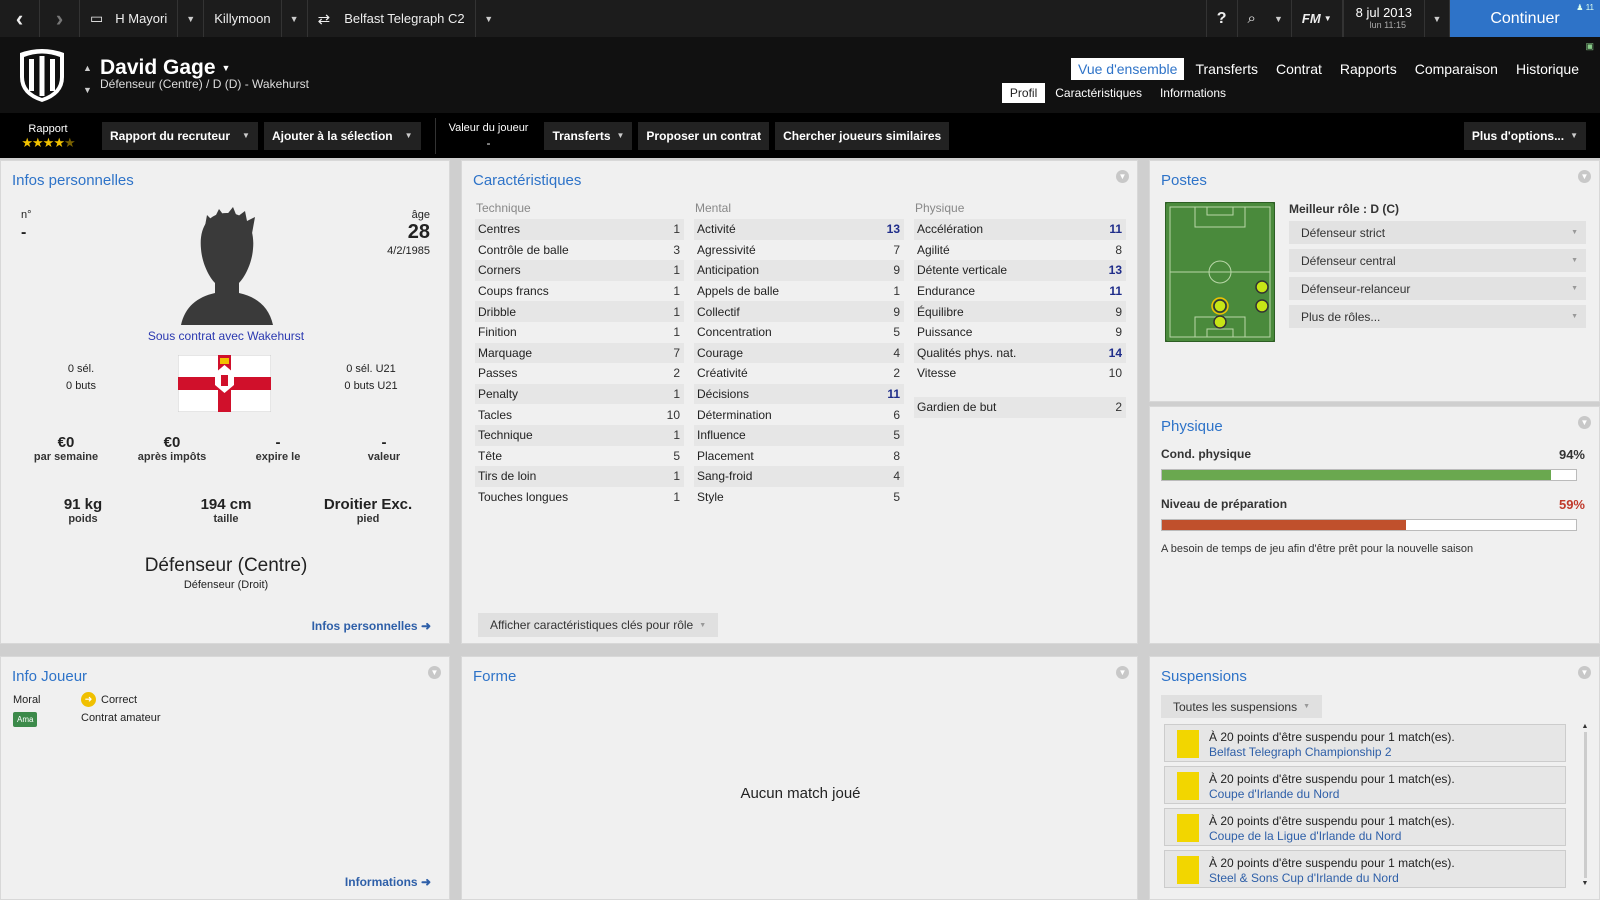  What do you see at coordinates (704, 135) in the screenshot?
I see `proposer-contrat-button: Proposer un contrat` at bounding box center [704, 135].